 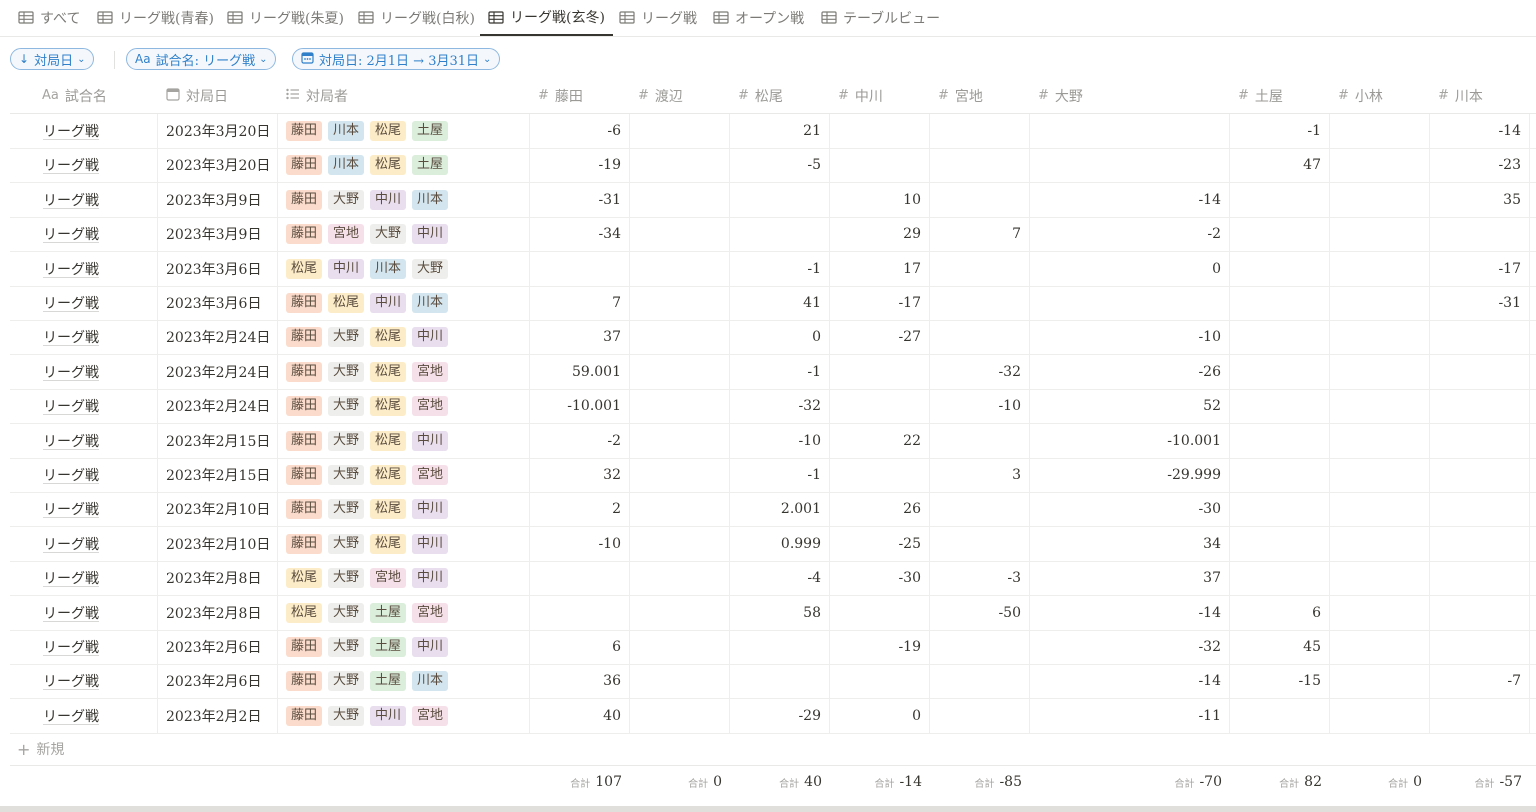 I want to click on score-cell: -7, so click(x=1480, y=681).